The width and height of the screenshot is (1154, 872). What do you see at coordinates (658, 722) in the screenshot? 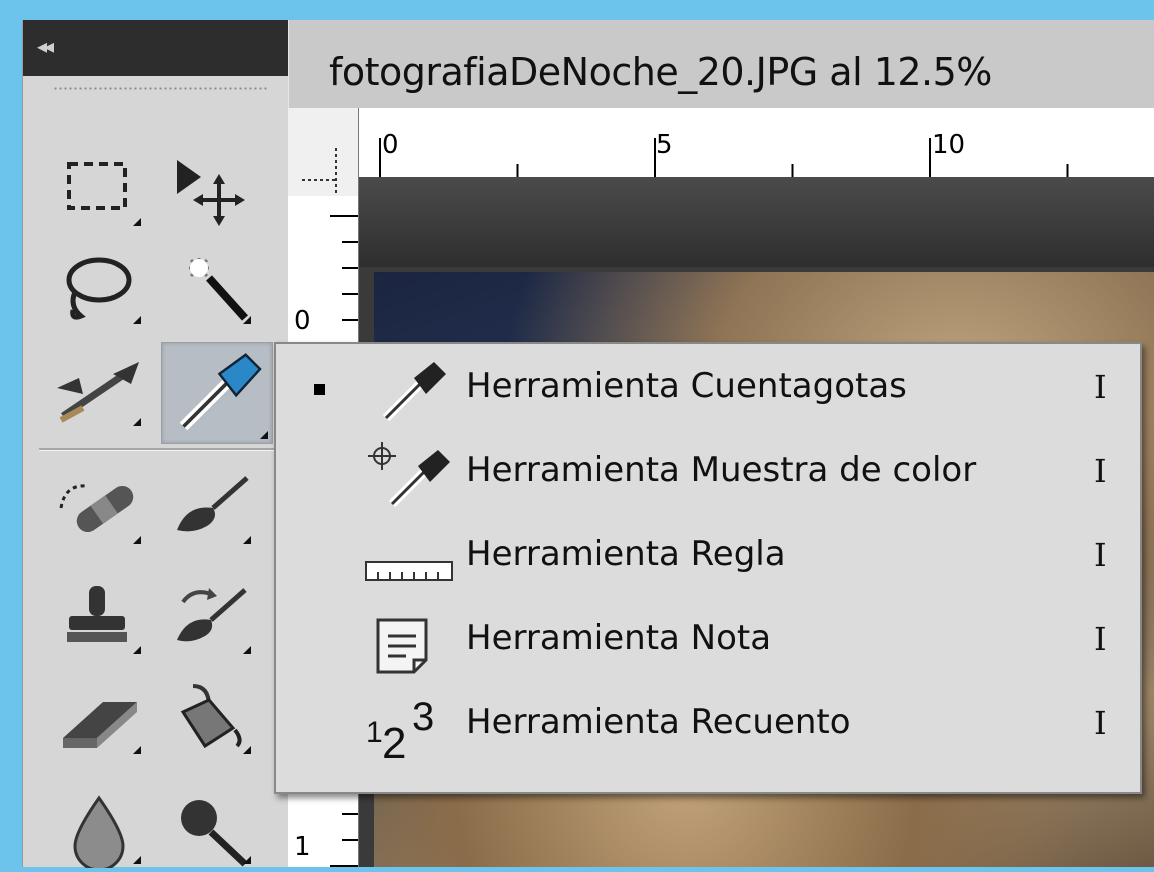
I see `menu-item-label: Herramienta Recuento` at bounding box center [658, 722].